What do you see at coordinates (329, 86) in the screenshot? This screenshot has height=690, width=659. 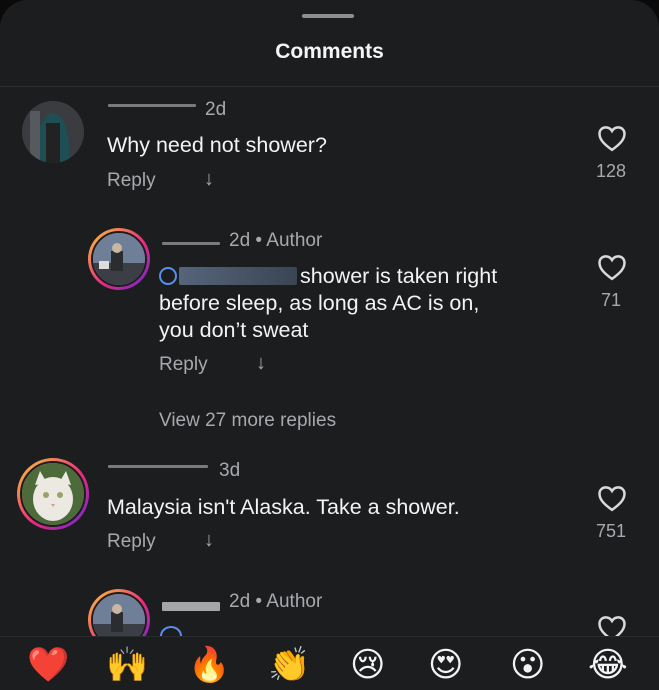 I see `header-divider` at bounding box center [329, 86].